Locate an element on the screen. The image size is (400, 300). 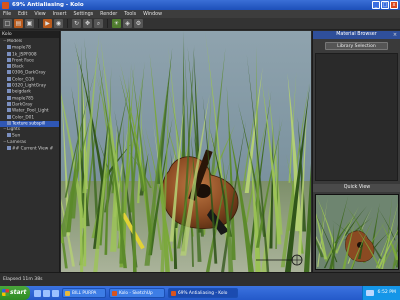
material-list-area is located at coordinates (356, 117).